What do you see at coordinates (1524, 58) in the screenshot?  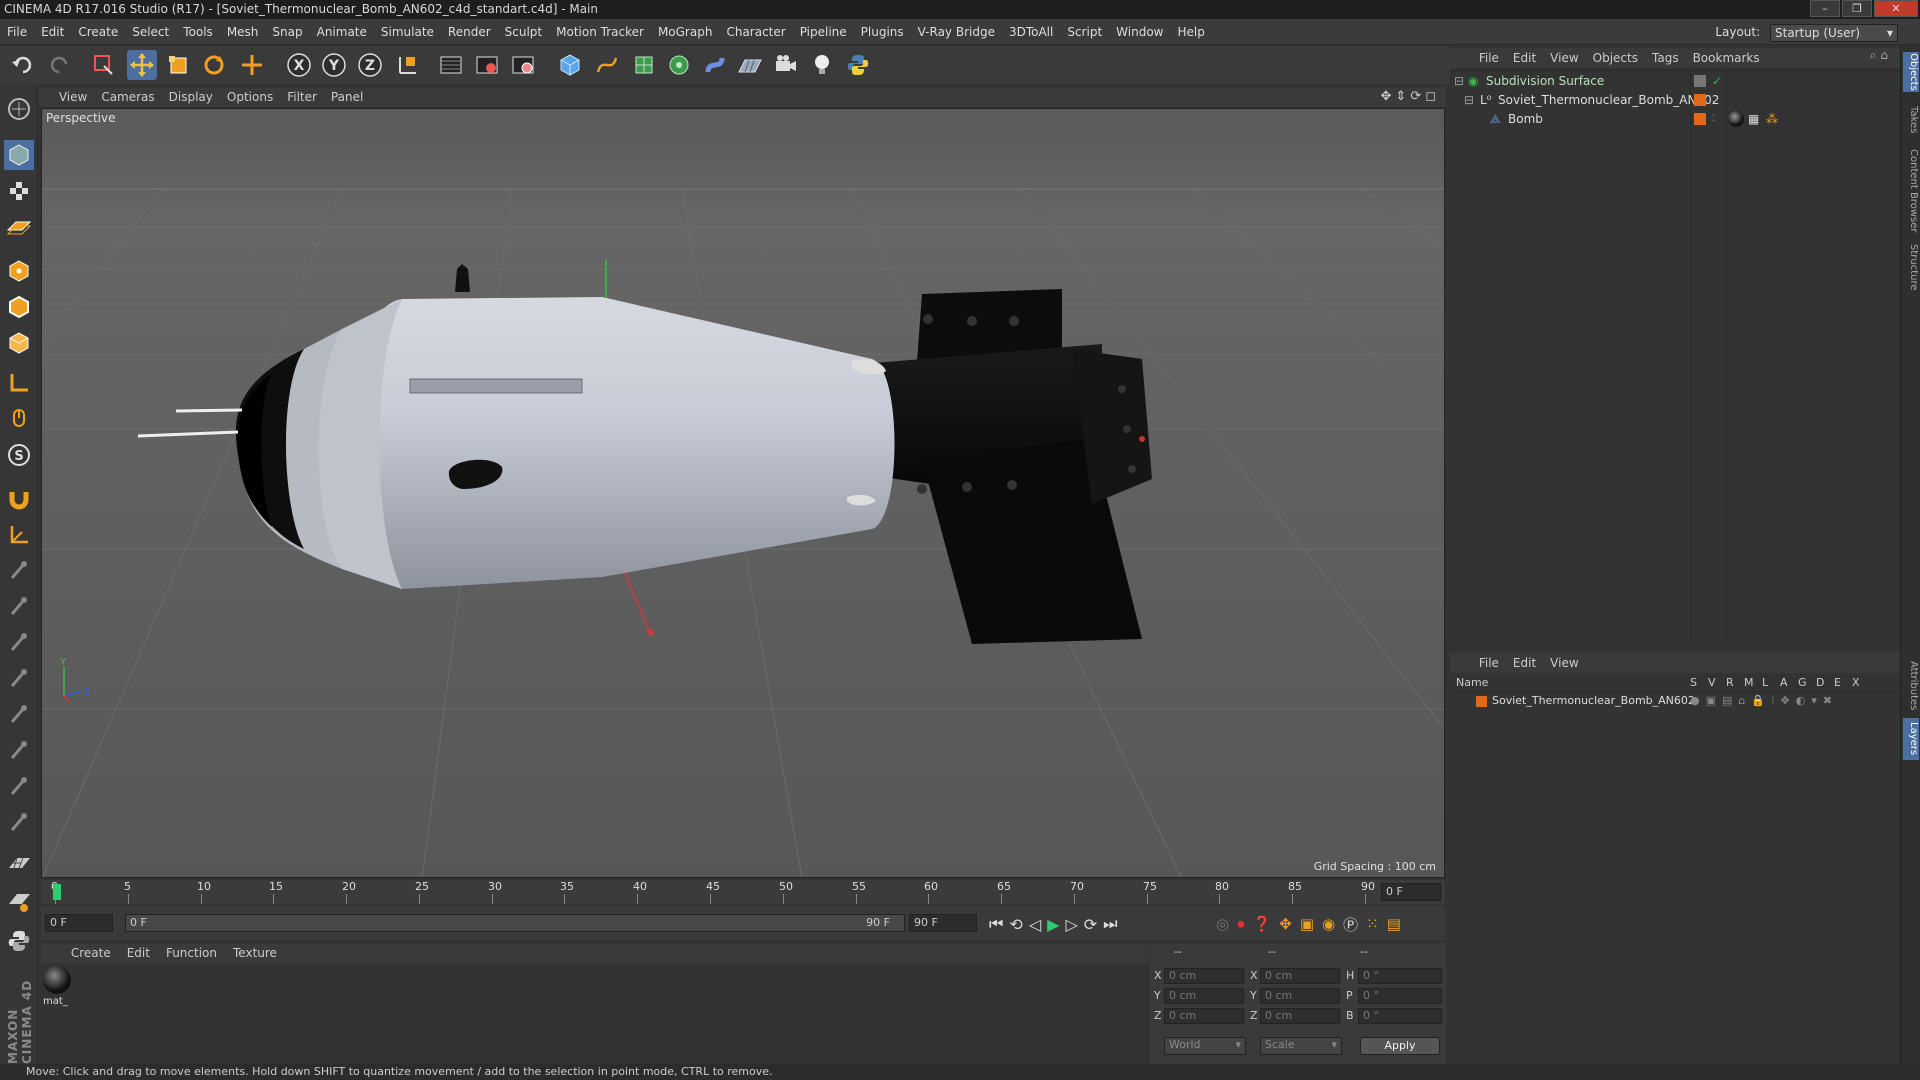 I see `object-menu-edit: Edit` at bounding box center [1524, 58].